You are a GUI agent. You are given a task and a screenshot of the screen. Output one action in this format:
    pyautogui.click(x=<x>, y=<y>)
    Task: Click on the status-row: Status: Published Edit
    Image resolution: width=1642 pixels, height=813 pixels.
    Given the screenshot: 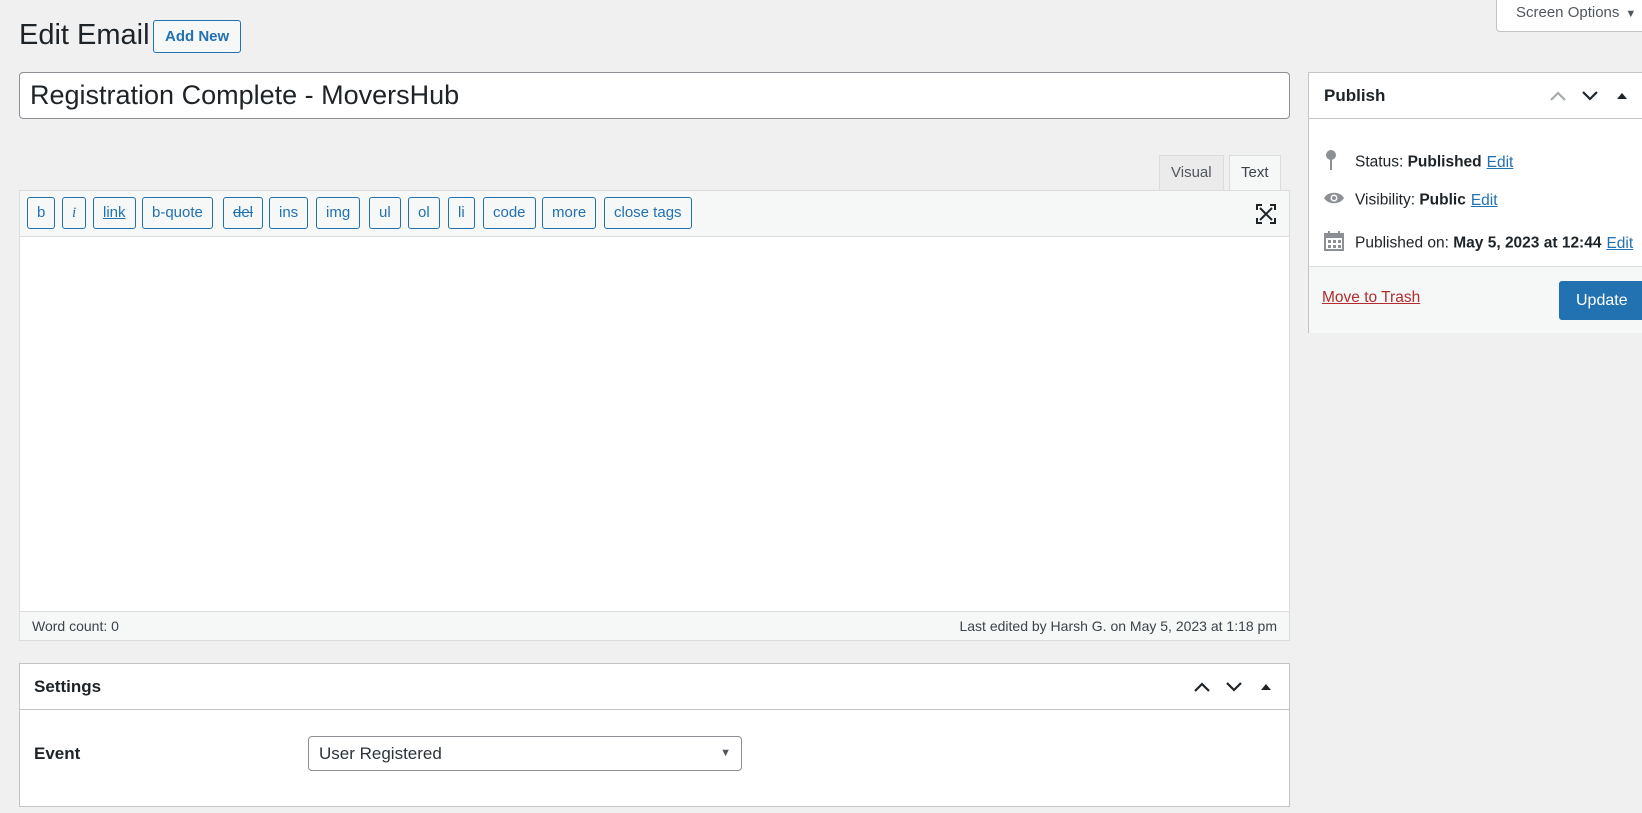 What is the action you would take?
    pyautogui.click(x=1418, y=162)
    